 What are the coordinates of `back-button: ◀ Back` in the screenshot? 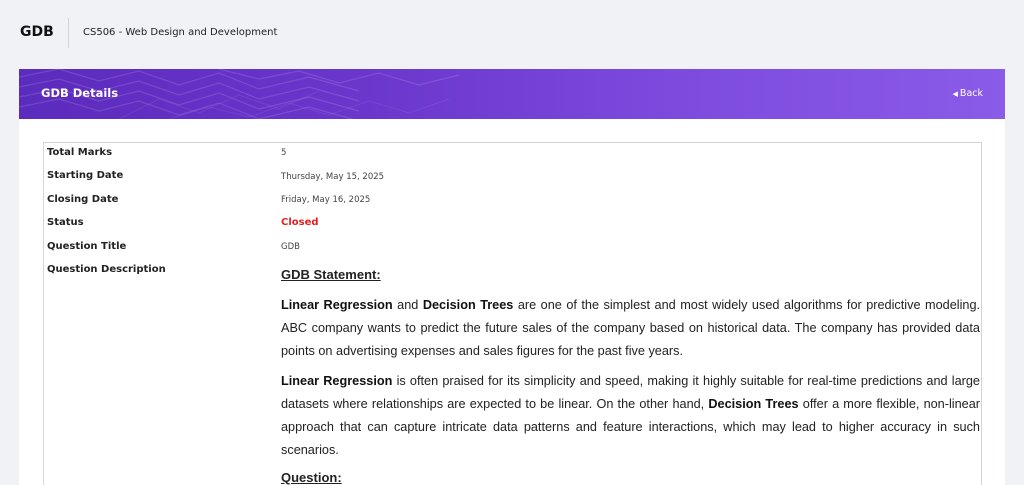 It's located at (968, 93).